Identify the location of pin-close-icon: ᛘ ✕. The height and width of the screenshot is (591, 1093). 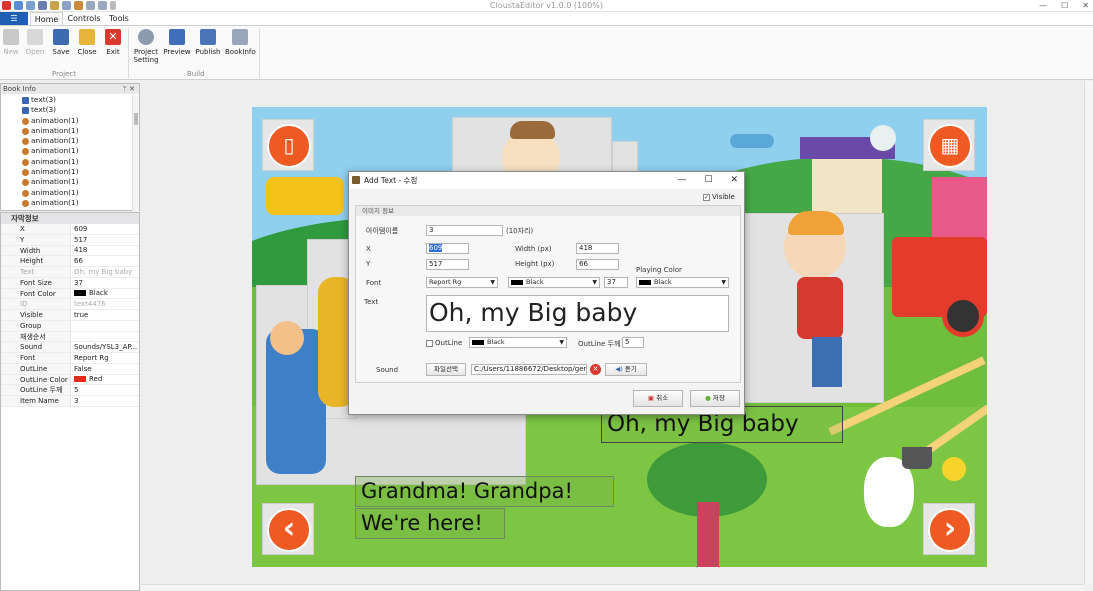
(129, 89).